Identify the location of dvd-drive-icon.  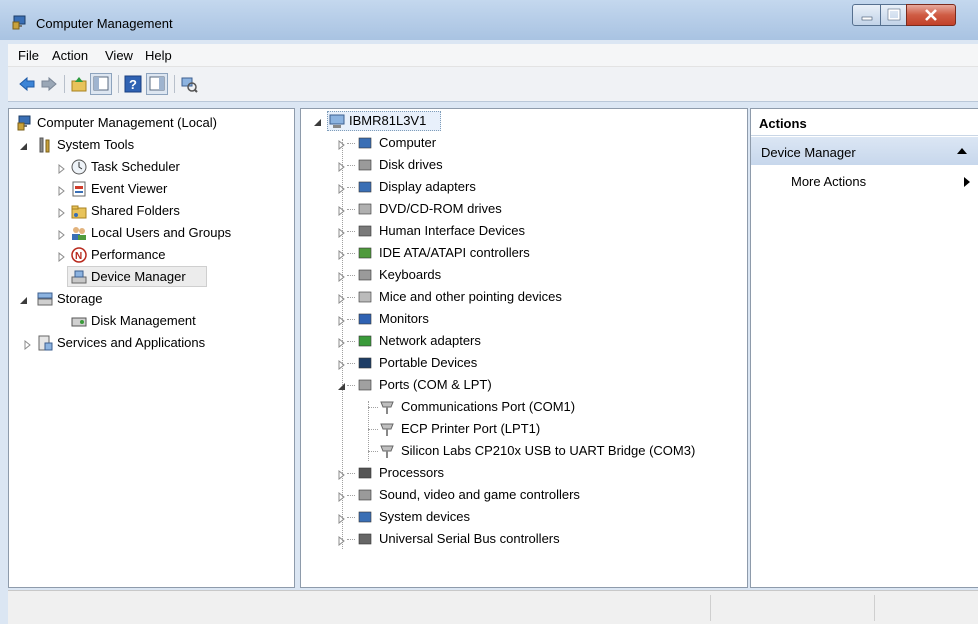
(365, 209).